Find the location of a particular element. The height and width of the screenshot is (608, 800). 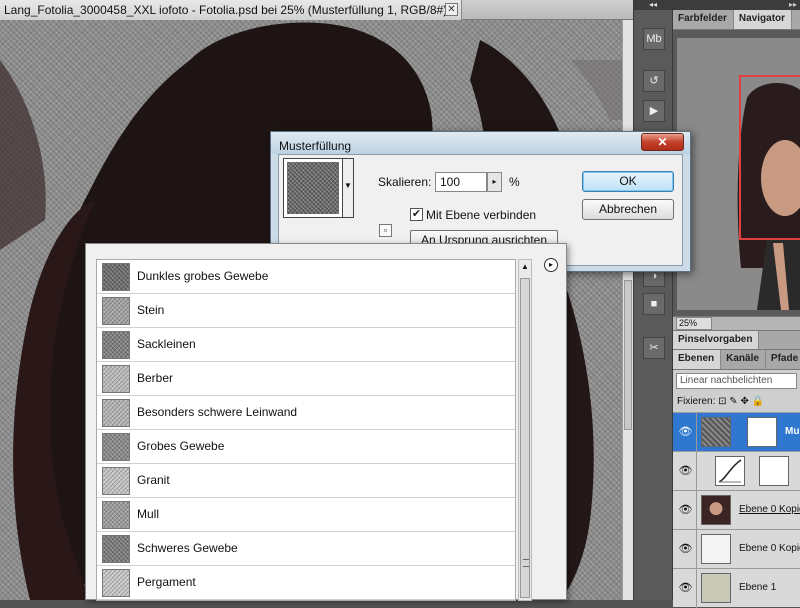

dialog-title: Musterfüllung is located at coordinates (315, 146).